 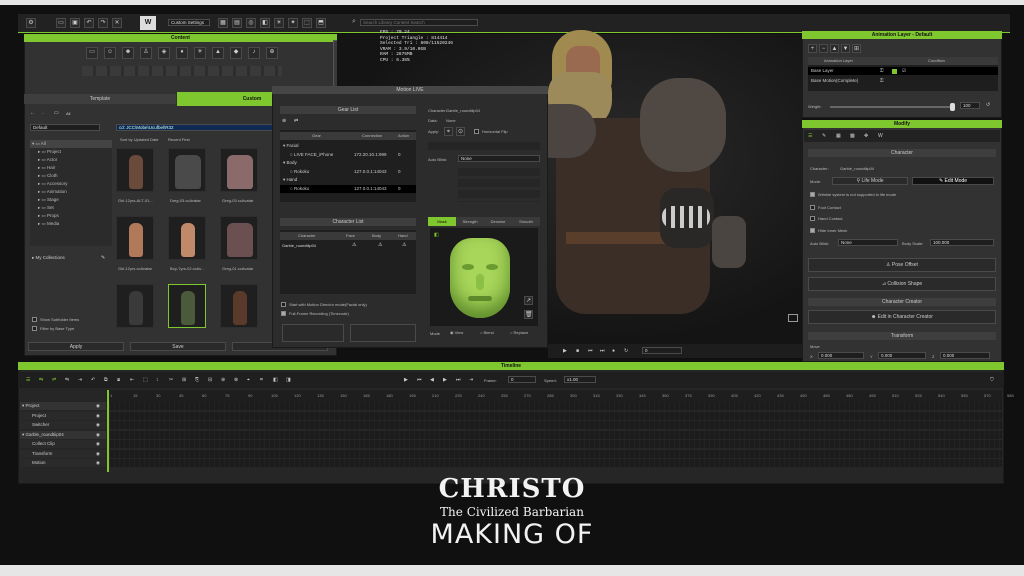 What do you see at coordinates (251, 23) in the screenshot?
I see `toolbar-icon-3: ◎` at bounding box center [251, 23].